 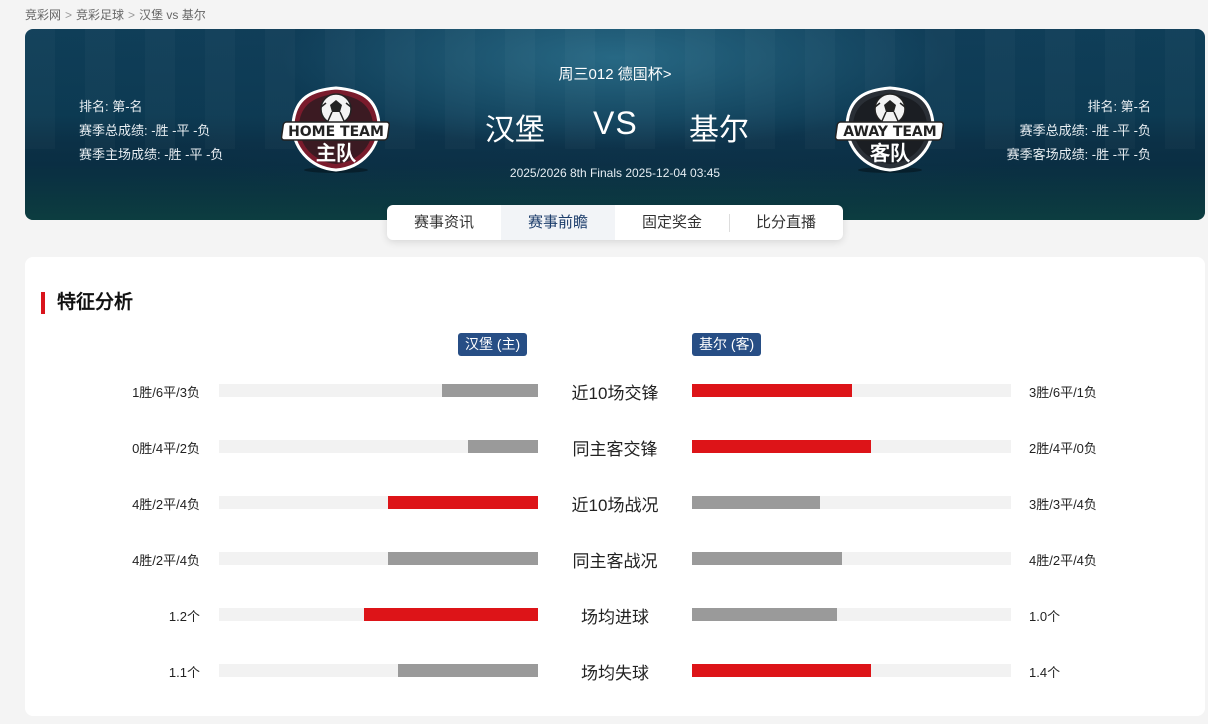 I want to click on away-stat-value: 2胜/4平/0负, so click(x=1063, y=448).